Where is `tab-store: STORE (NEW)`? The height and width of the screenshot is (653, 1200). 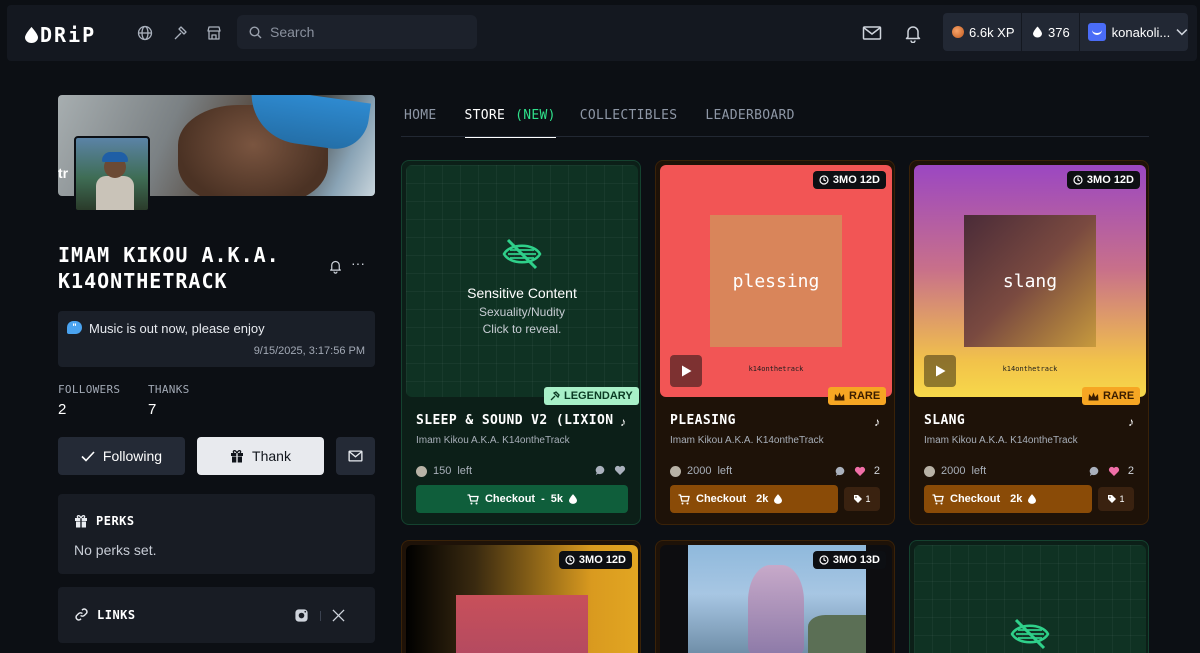
tab-store: STORE (NEW) is located at coordinates (510, 123).